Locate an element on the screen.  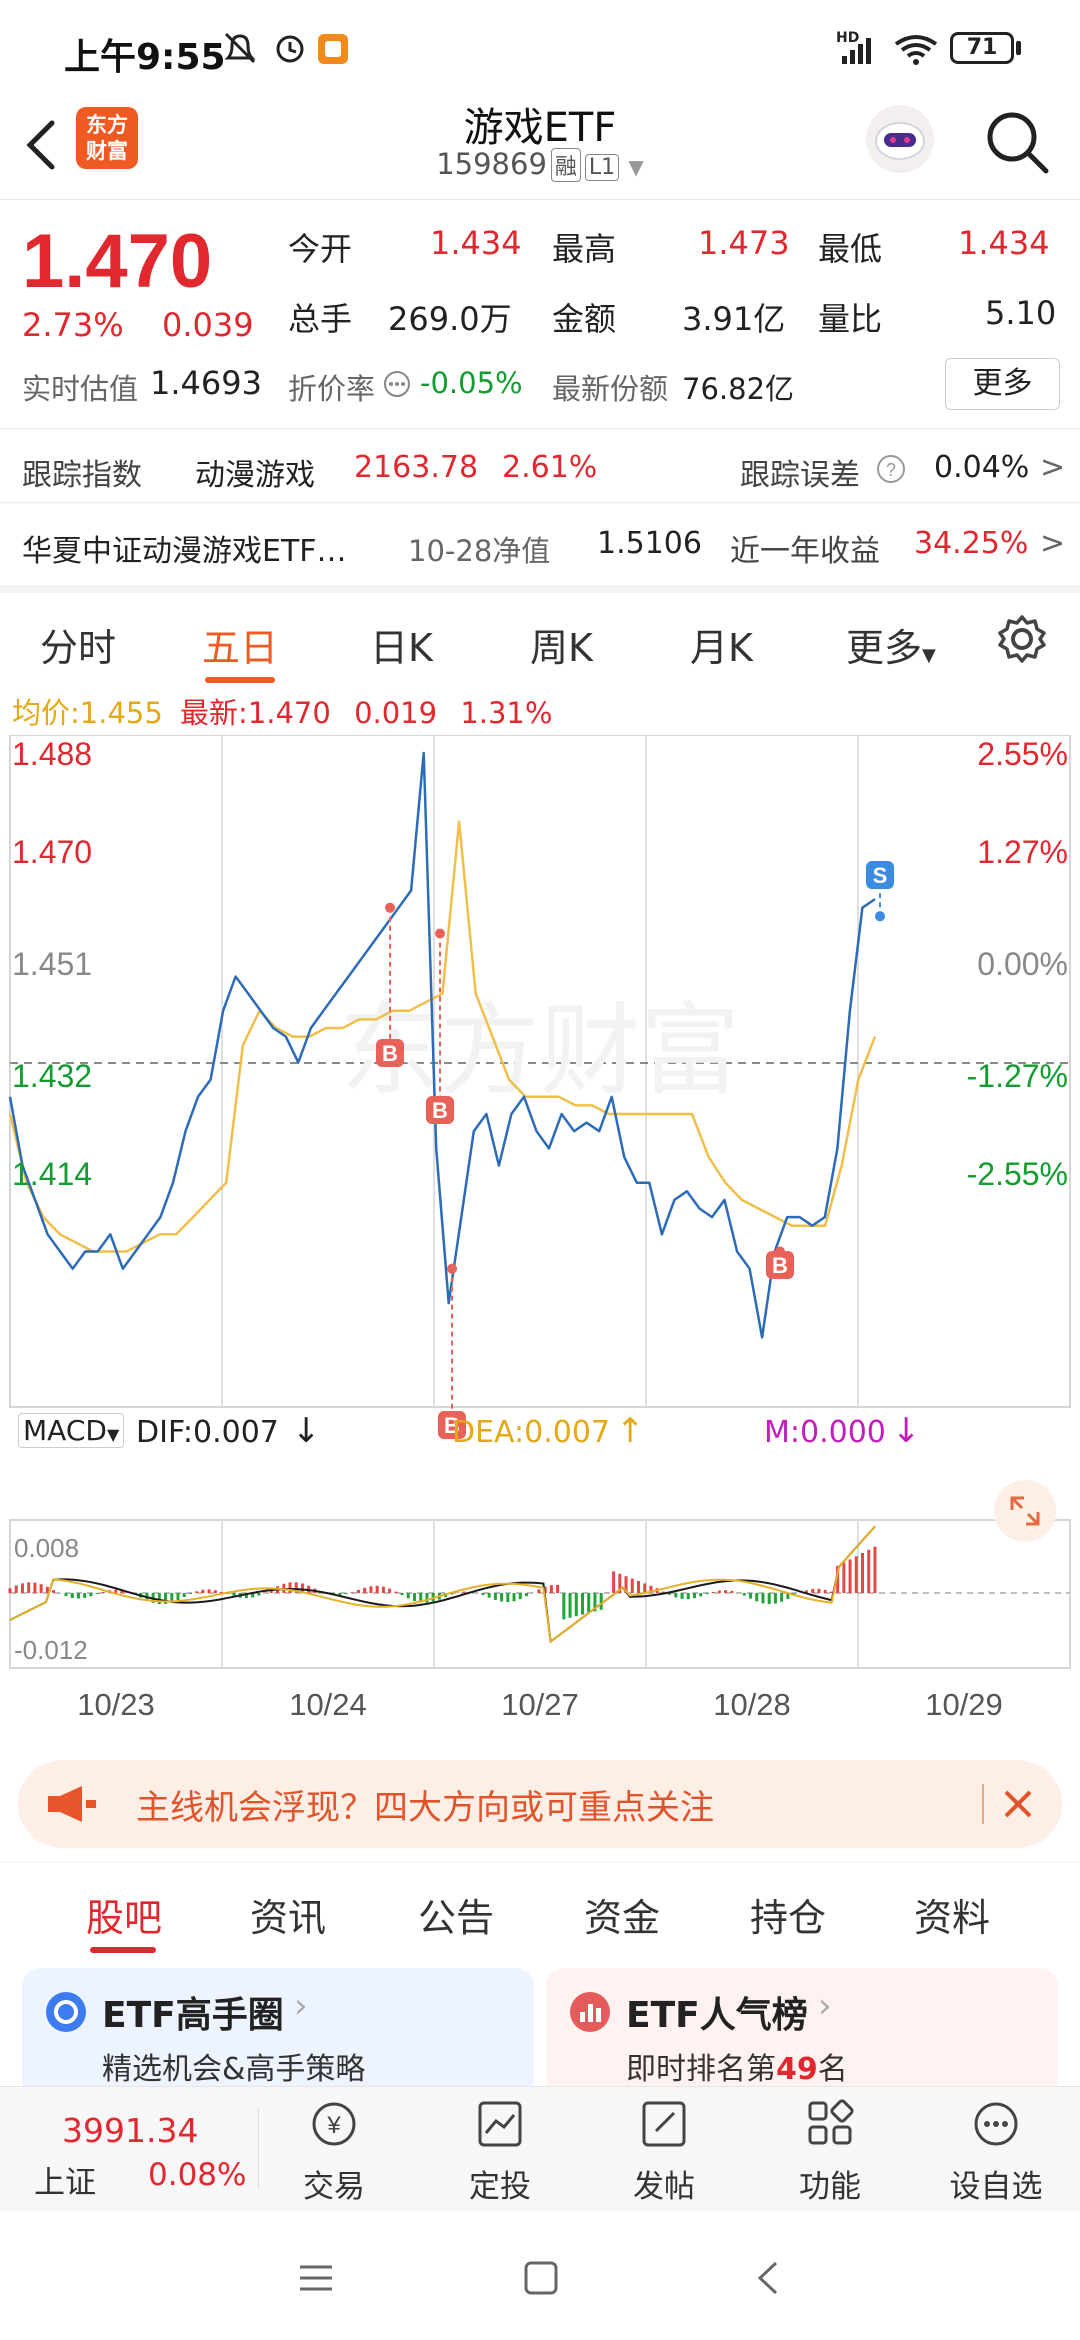
divider is located at coordinates (258, 2149).